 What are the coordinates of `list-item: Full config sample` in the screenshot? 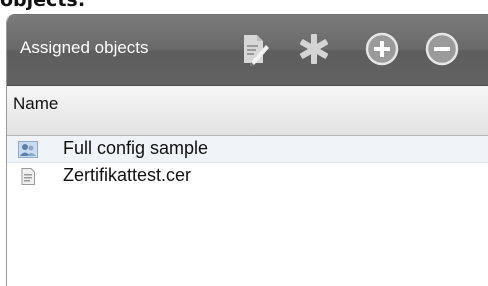 It's located at (247, 149).